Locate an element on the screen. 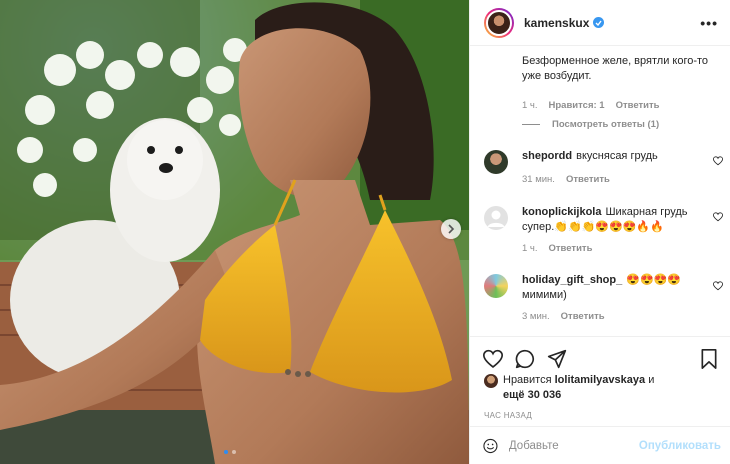  comment-meta: 1 ч. Ответить is located at coordinates (617, 248).